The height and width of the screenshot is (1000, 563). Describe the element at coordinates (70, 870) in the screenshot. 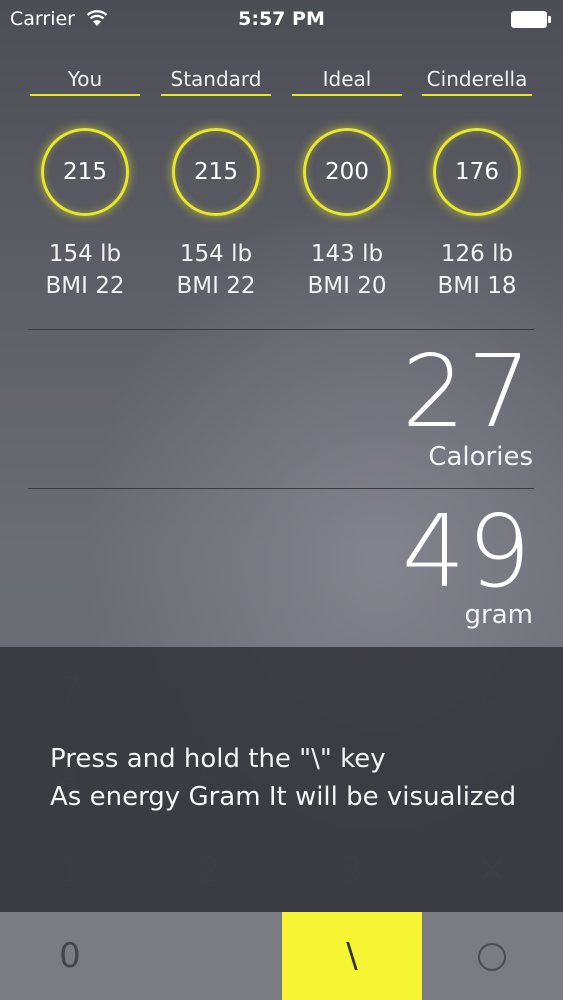

I see `key-1: 1` at that location.